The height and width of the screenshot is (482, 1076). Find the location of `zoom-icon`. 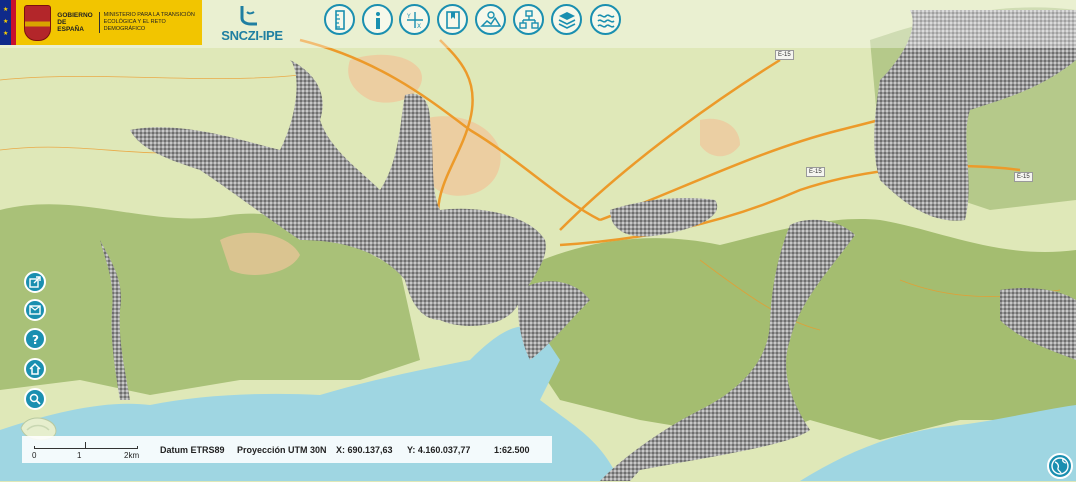

zoom-icon is located at coordinates (35, 399).